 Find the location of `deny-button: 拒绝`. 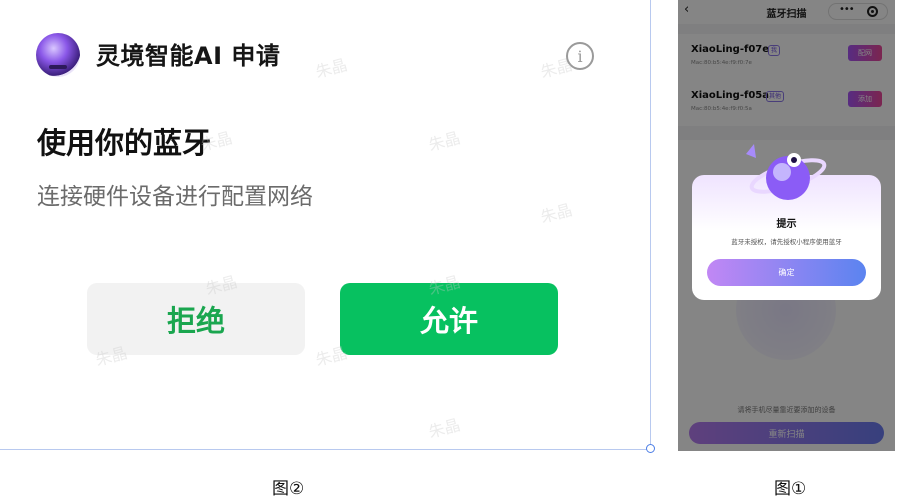

deny-button: 拒绝 is located at coordinates (196, 319).